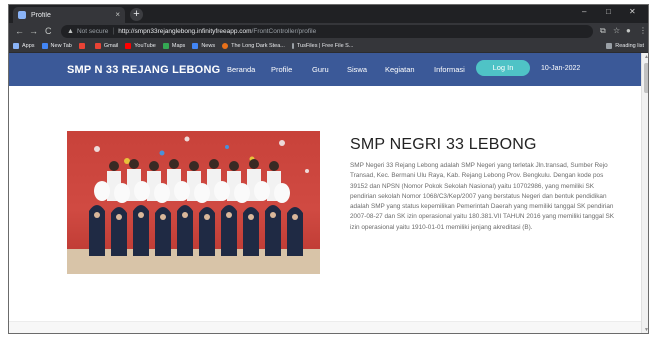 This screenshot has height=337, width=654. Describe the element at coordinates (561, 68) in the screenshot. I see `site-date: 10-Jan-2022` at that location.